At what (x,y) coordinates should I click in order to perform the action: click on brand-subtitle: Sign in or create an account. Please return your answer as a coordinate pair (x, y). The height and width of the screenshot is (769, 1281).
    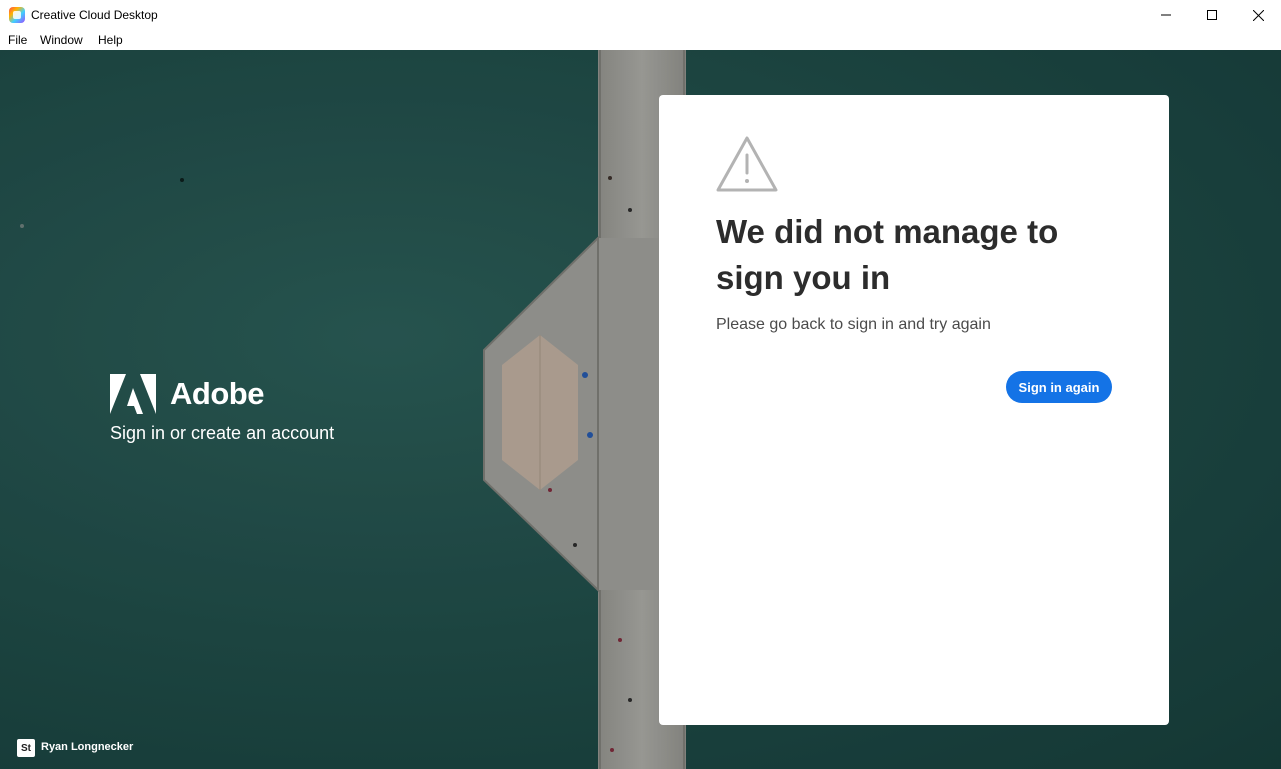
    Looking at the image, I should click on (222, 433).